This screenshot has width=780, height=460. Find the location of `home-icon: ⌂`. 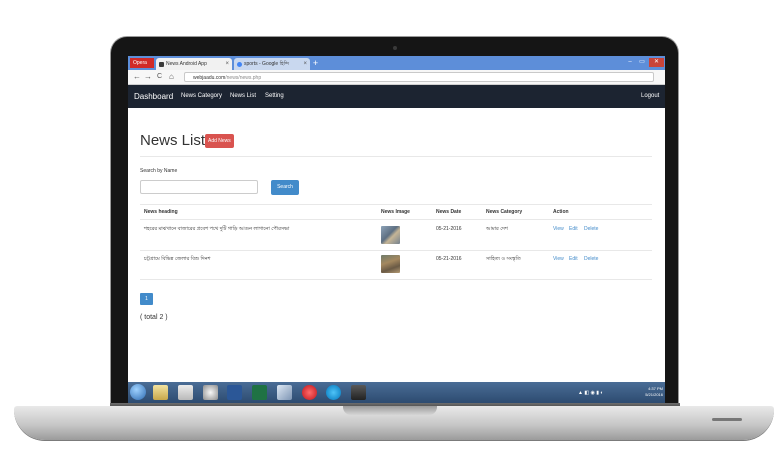

home-icon: ⌂ is located at coordinates (171, 77).